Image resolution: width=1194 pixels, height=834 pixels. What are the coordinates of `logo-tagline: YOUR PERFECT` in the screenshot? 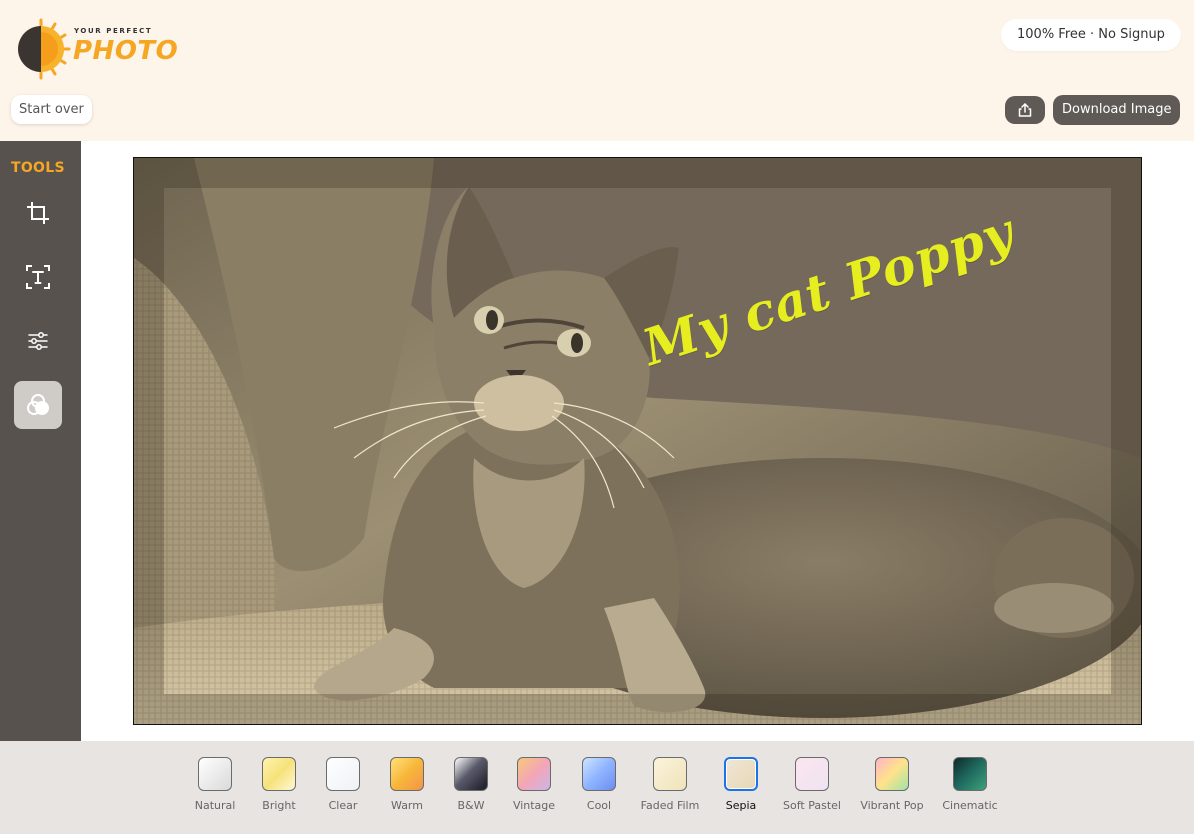 It's located at (113, 31).